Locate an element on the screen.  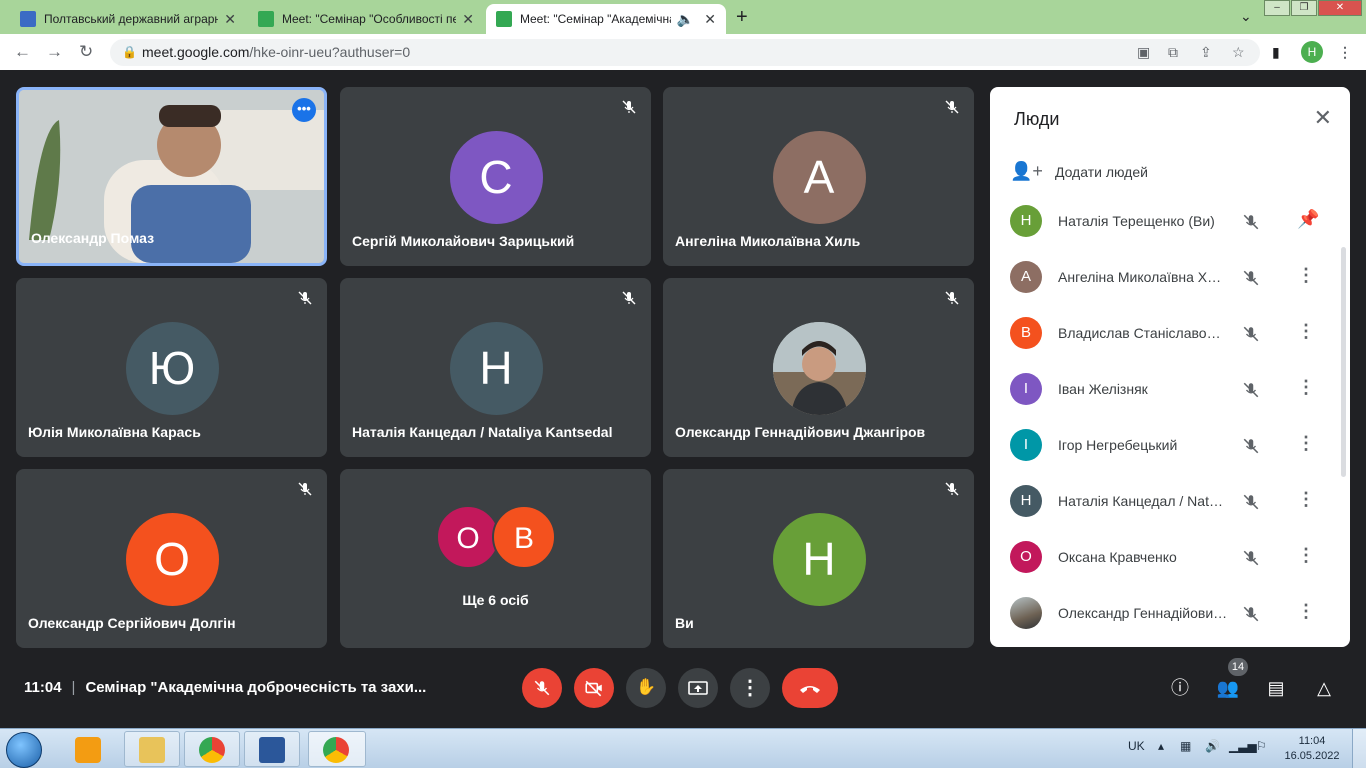
participant-name: Олександр Геннадійович Джангіров is located at coordinates (800, 432).